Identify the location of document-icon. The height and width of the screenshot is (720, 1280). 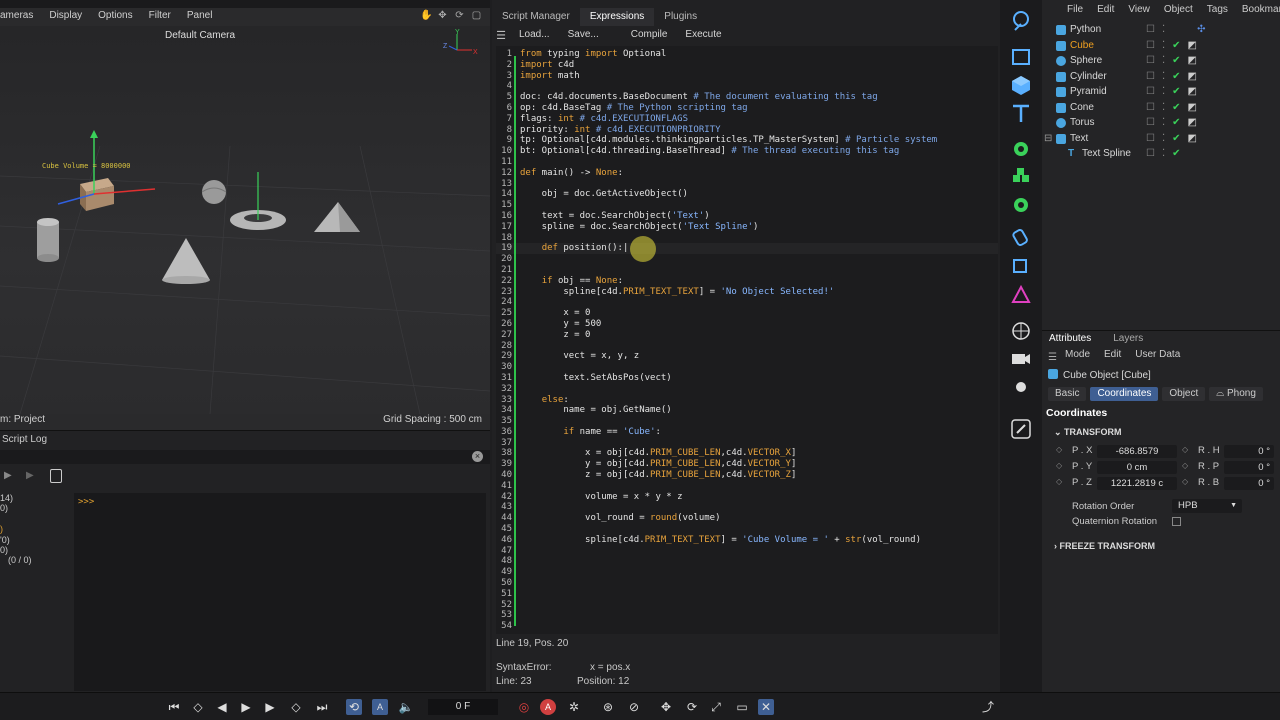
(56, 476).